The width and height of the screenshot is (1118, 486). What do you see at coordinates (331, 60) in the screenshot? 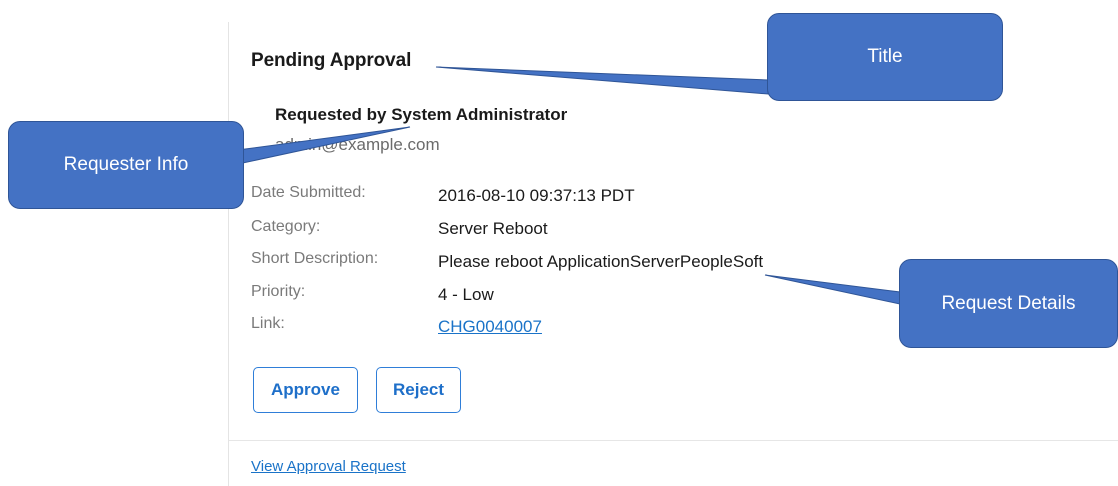
I see `card-title: Pending Approval` at bounding box center [331, 60].